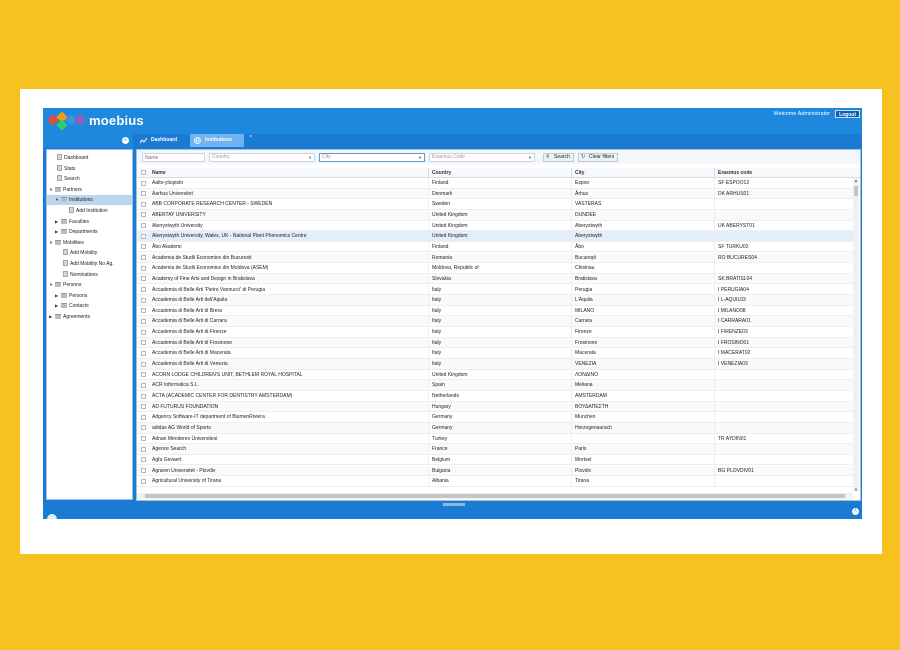 Image resolution: width=900 pixels, height=650 pixels. Describe the element at coordinates (166, 140) in the screenshot. I see `tab-dashboard: Dashboard ×` at that location.